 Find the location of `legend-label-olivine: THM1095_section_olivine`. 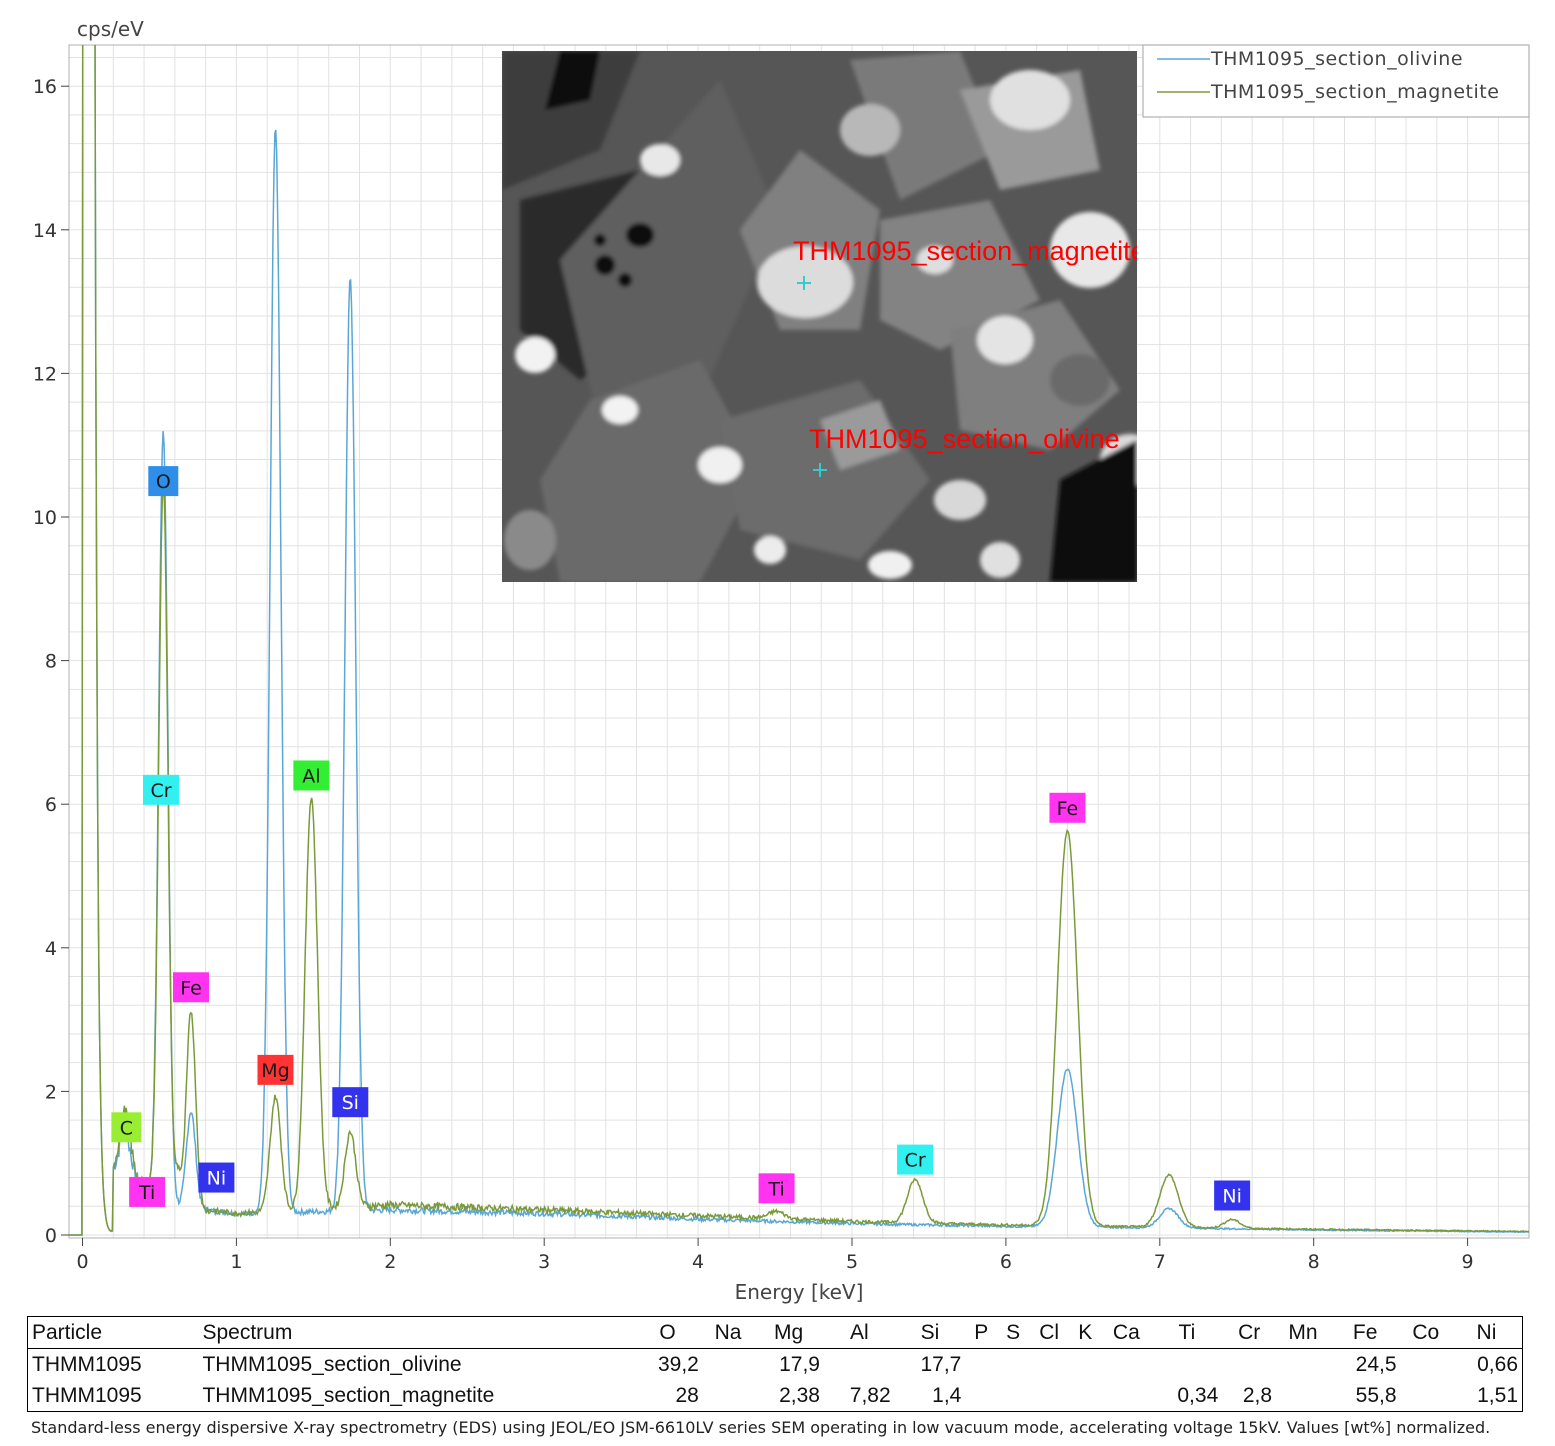

legend-label-olivine: THM1095_section_olivine is located at coordinates (1336, 59).